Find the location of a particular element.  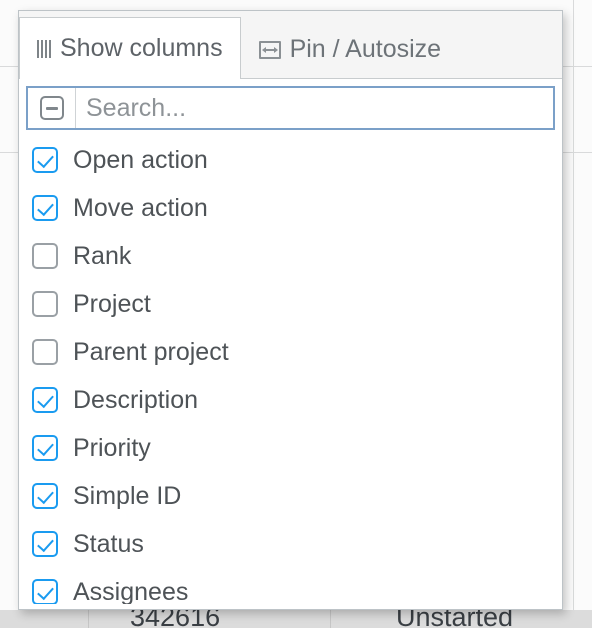

column-item-label: Project is located at coordinates (112, 303).